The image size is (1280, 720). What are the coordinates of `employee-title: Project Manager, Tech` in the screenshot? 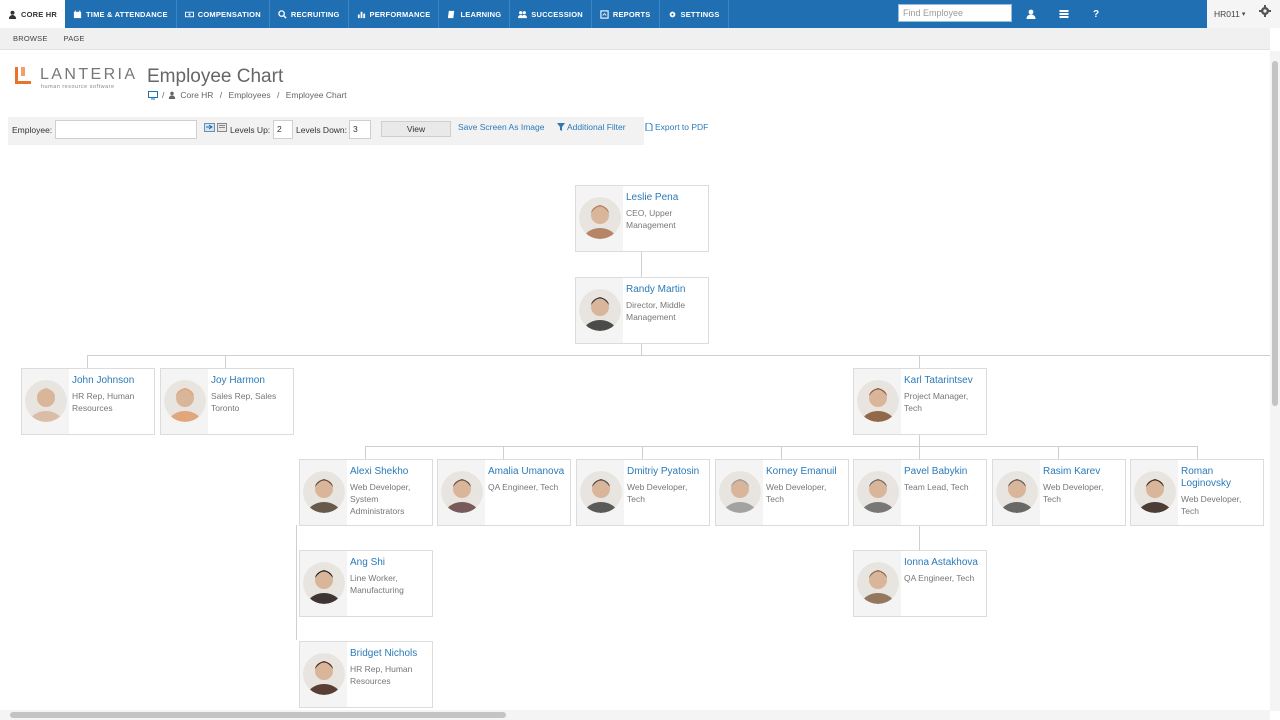 It's located at (945, 402).